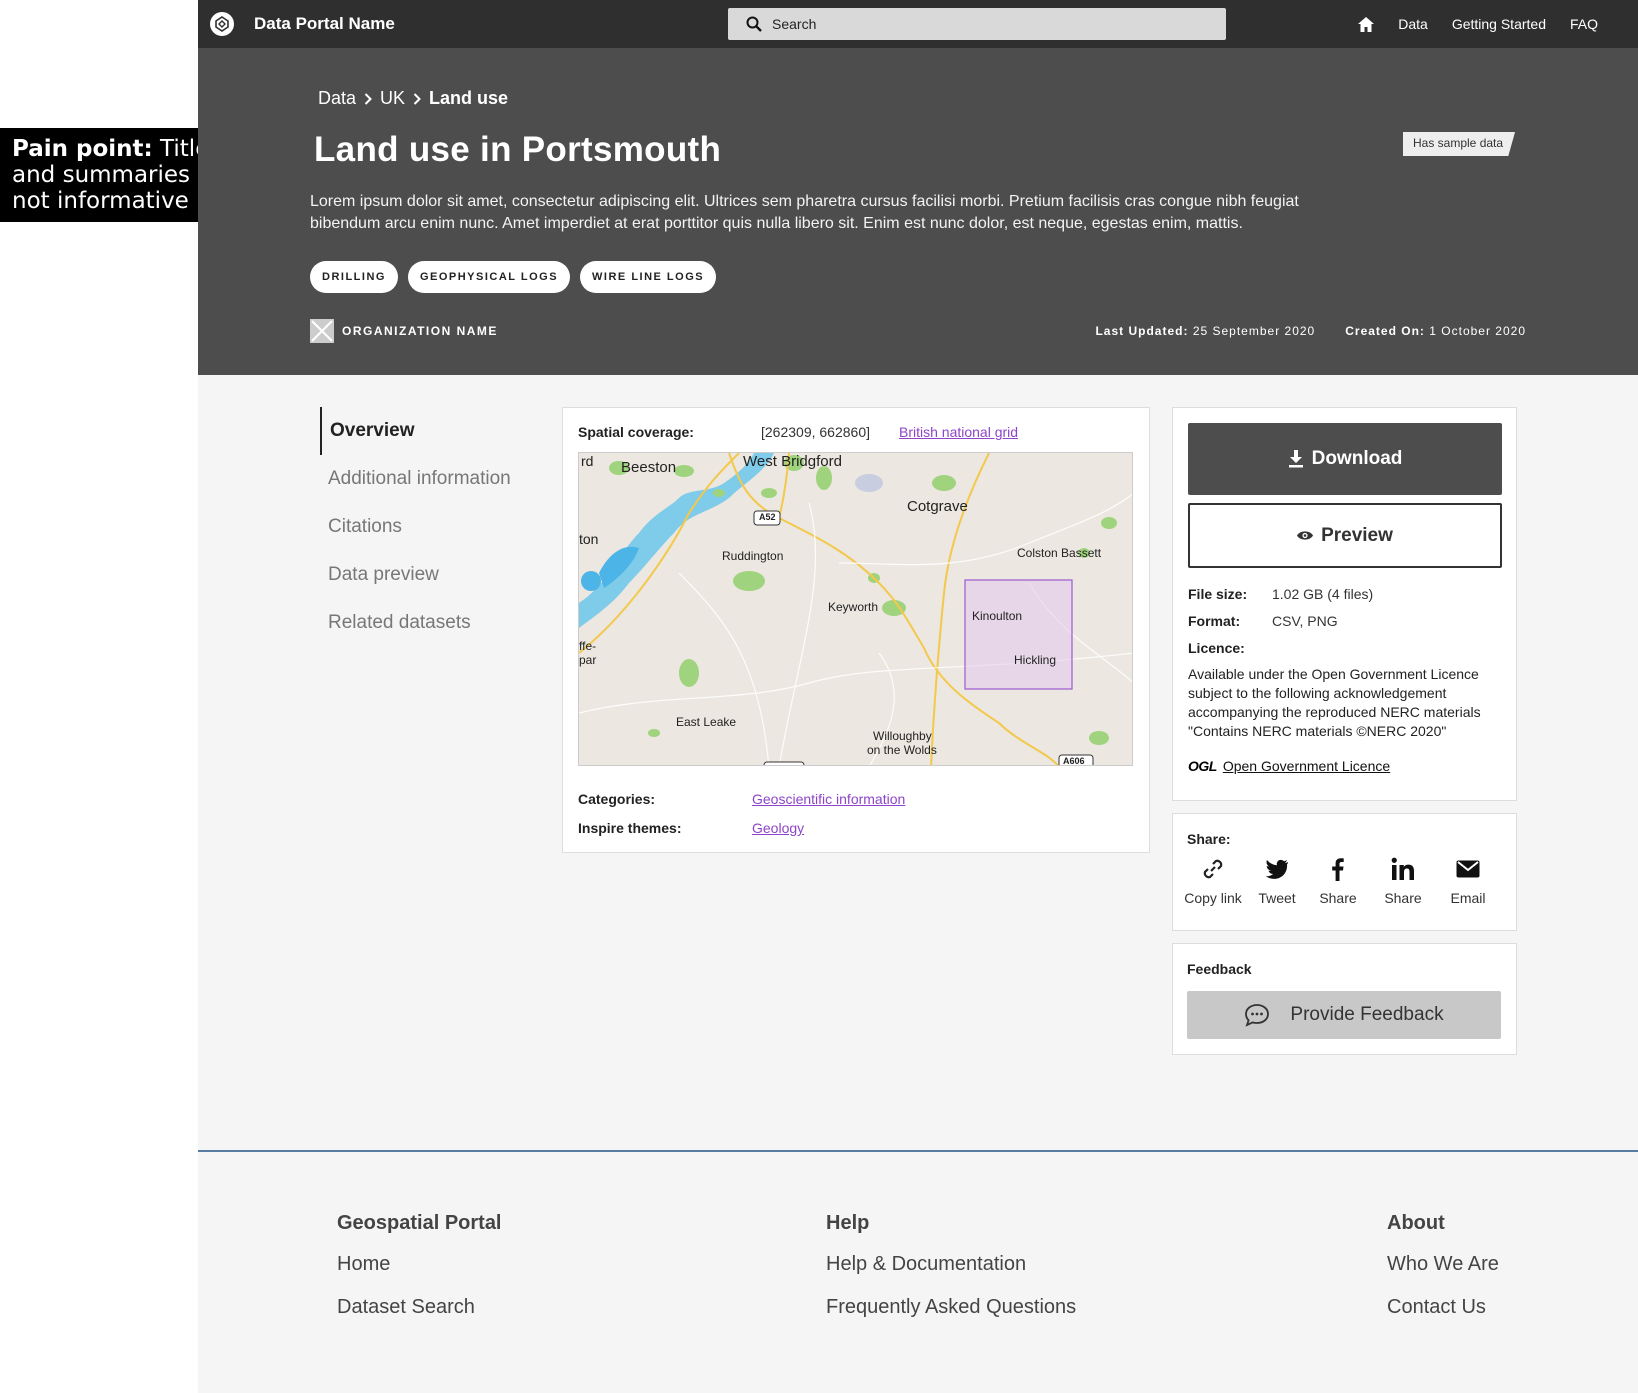 This screenshot has height=1393, width=1638. What do you see at coordinates (630, 828) in the screenshot?
I see `inspire-themes-label: Inspire themes:` at bounding box center [630, 828].